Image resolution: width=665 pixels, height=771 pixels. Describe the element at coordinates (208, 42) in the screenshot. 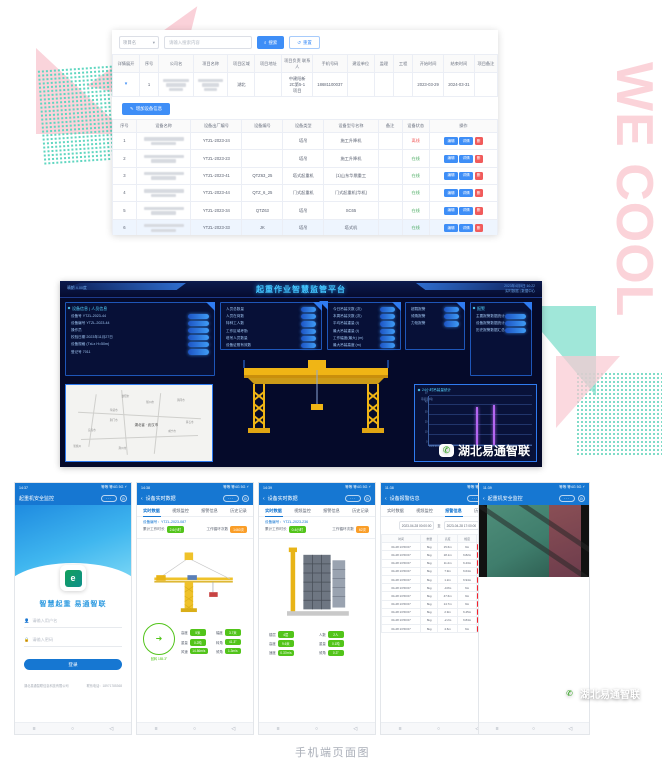

I see `search-input: 请输入搜索内容` at that location.